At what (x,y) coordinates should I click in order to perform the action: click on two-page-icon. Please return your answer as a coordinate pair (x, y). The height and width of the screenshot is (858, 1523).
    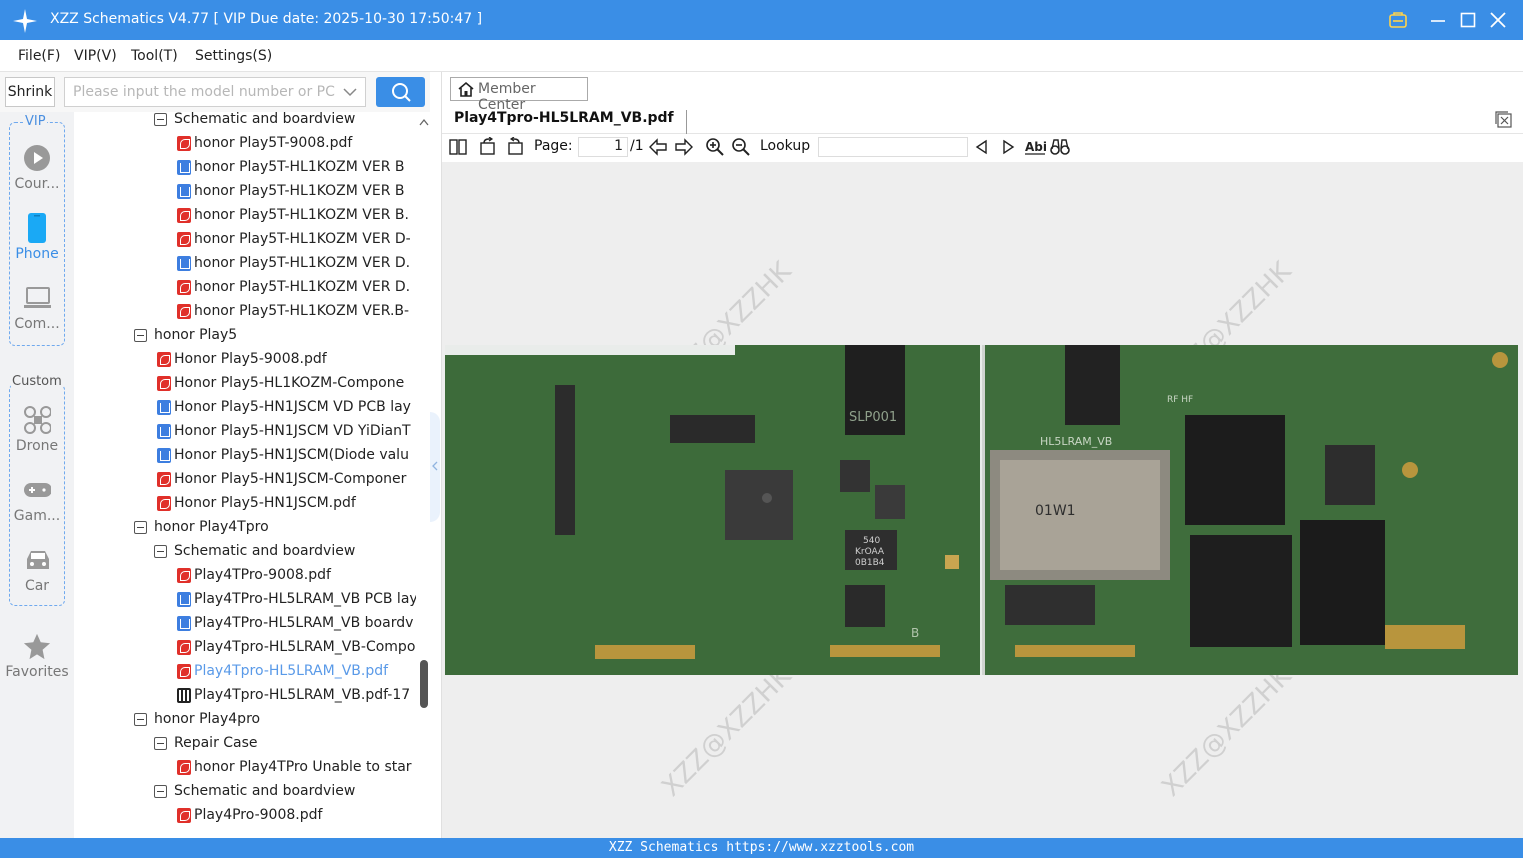
    Looking at the image, I should click on (458, 147).